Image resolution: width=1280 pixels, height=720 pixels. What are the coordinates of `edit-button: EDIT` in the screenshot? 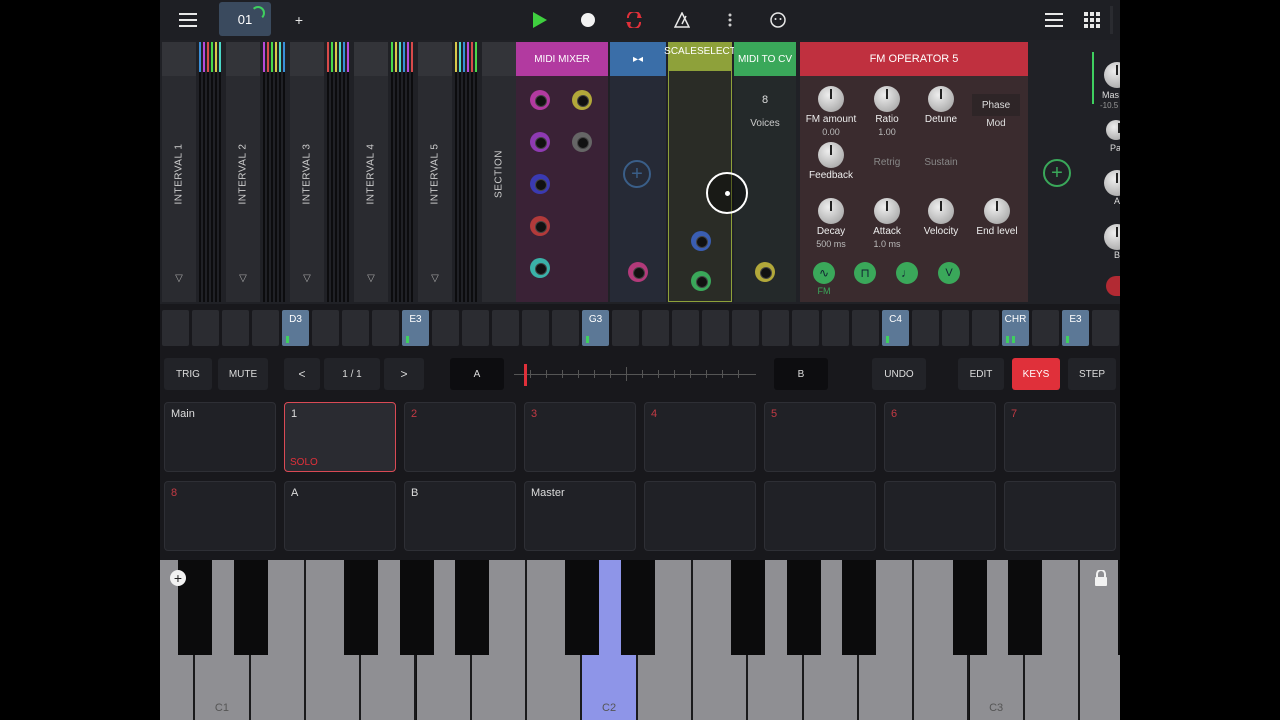 It's located at (981, 374).